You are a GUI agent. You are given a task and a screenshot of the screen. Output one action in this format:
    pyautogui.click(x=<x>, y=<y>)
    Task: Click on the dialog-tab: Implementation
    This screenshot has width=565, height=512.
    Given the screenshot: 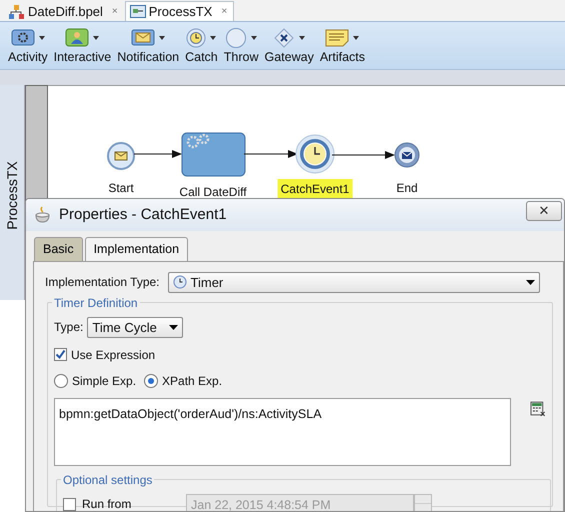 What is the action you would take?
    pyautogui.click(x=136, y=249)
    